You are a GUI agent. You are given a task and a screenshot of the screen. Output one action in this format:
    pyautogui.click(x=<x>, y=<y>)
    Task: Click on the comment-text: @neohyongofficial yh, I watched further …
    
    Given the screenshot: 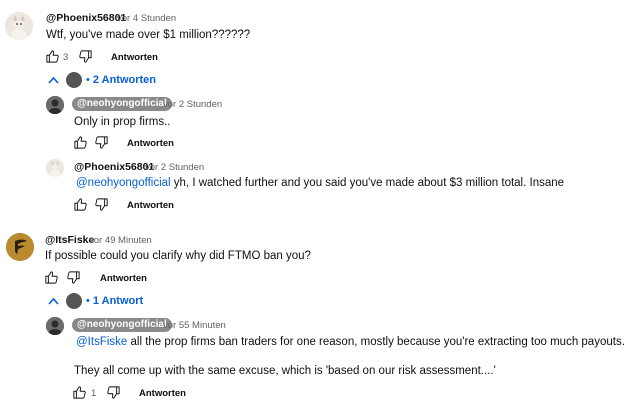 What is the action you would take?
    pyautogui.click(x=320, y=183)
    